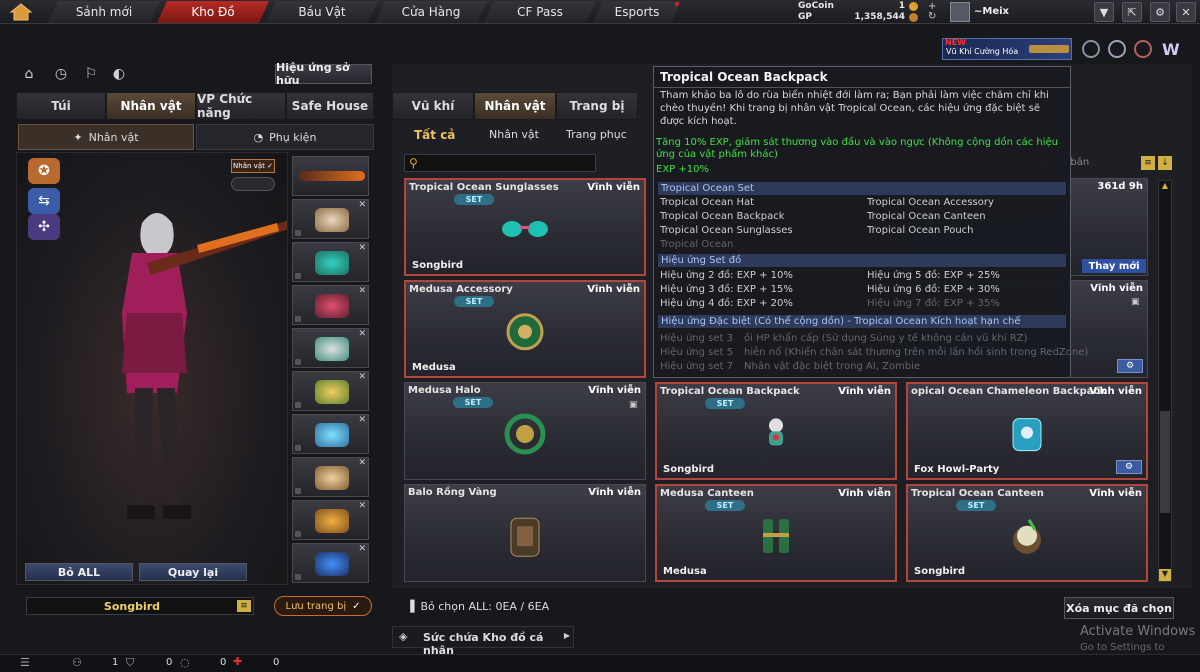  I want to click on home-icon, so click(21, 12).